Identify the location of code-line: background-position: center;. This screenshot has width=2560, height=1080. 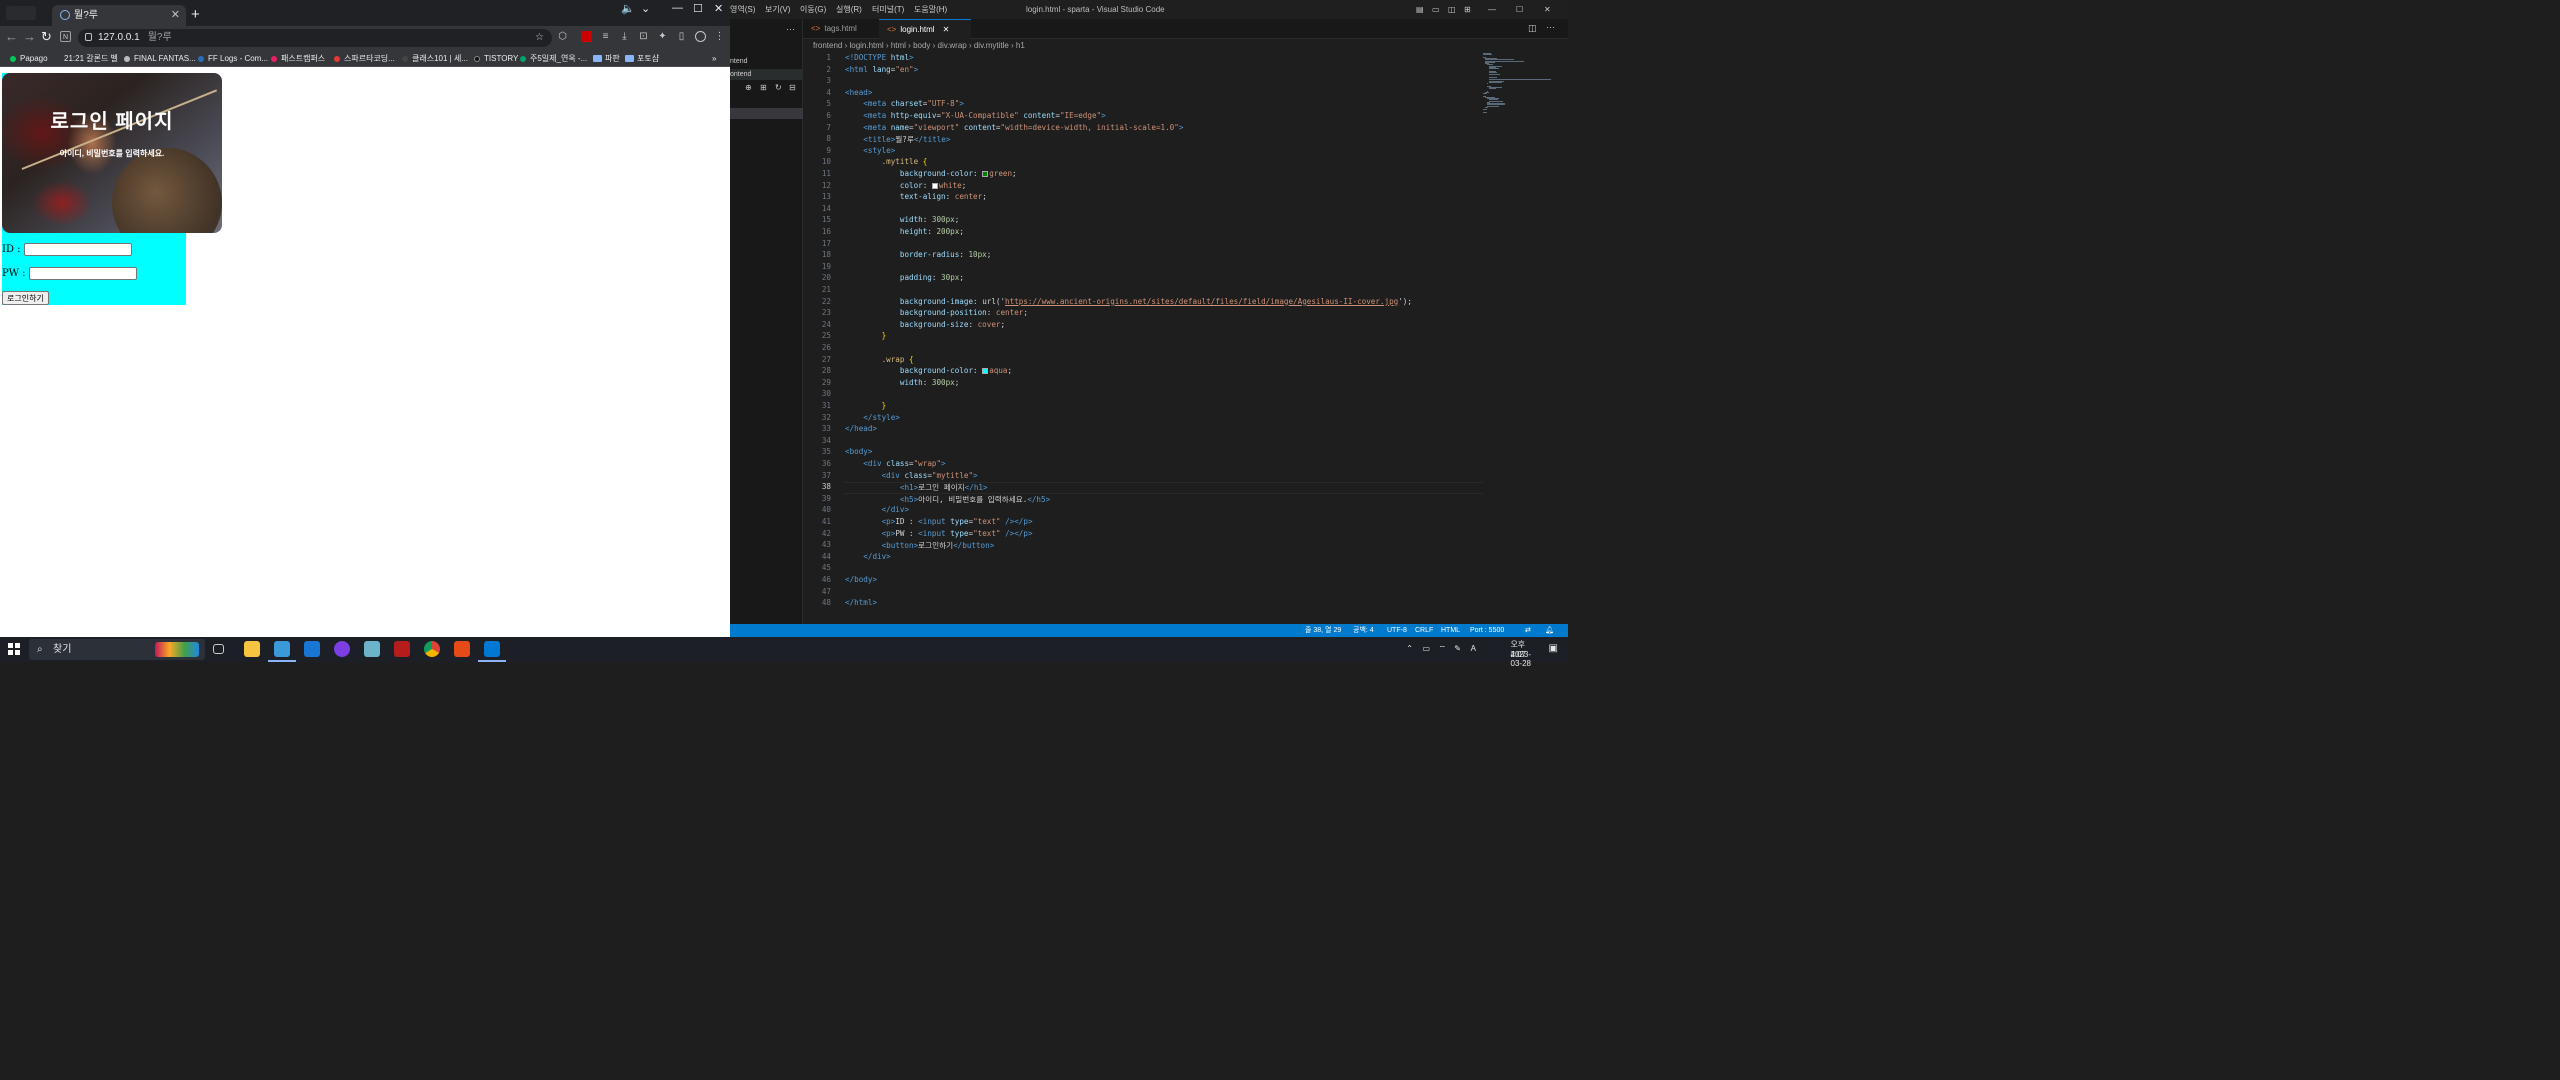
(936, 312).